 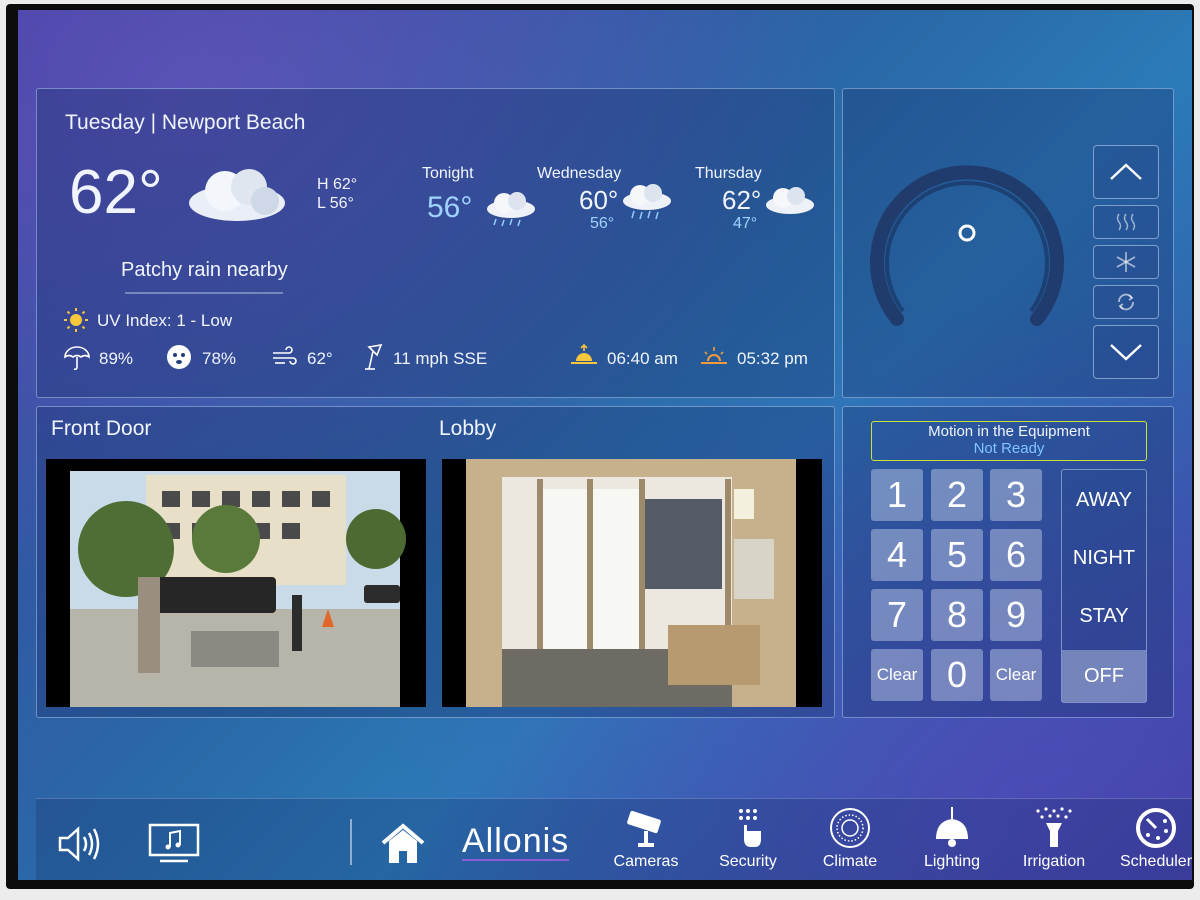 I want to click on wind-value: 11 mph SSE, so click(x=440, y=358).